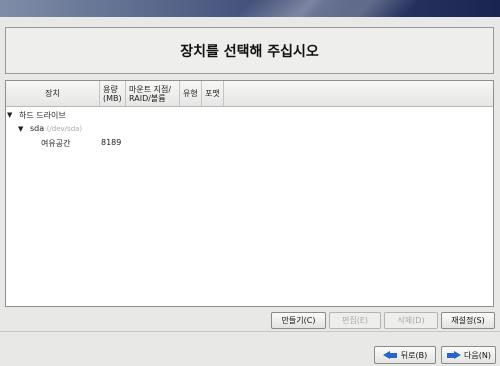 Image resolution: width=500 pixels, height=366 pixels. Describe the element at coordinates (411, 320) in the screenshot. I see `delete-button: 삭제(D)` at that location.